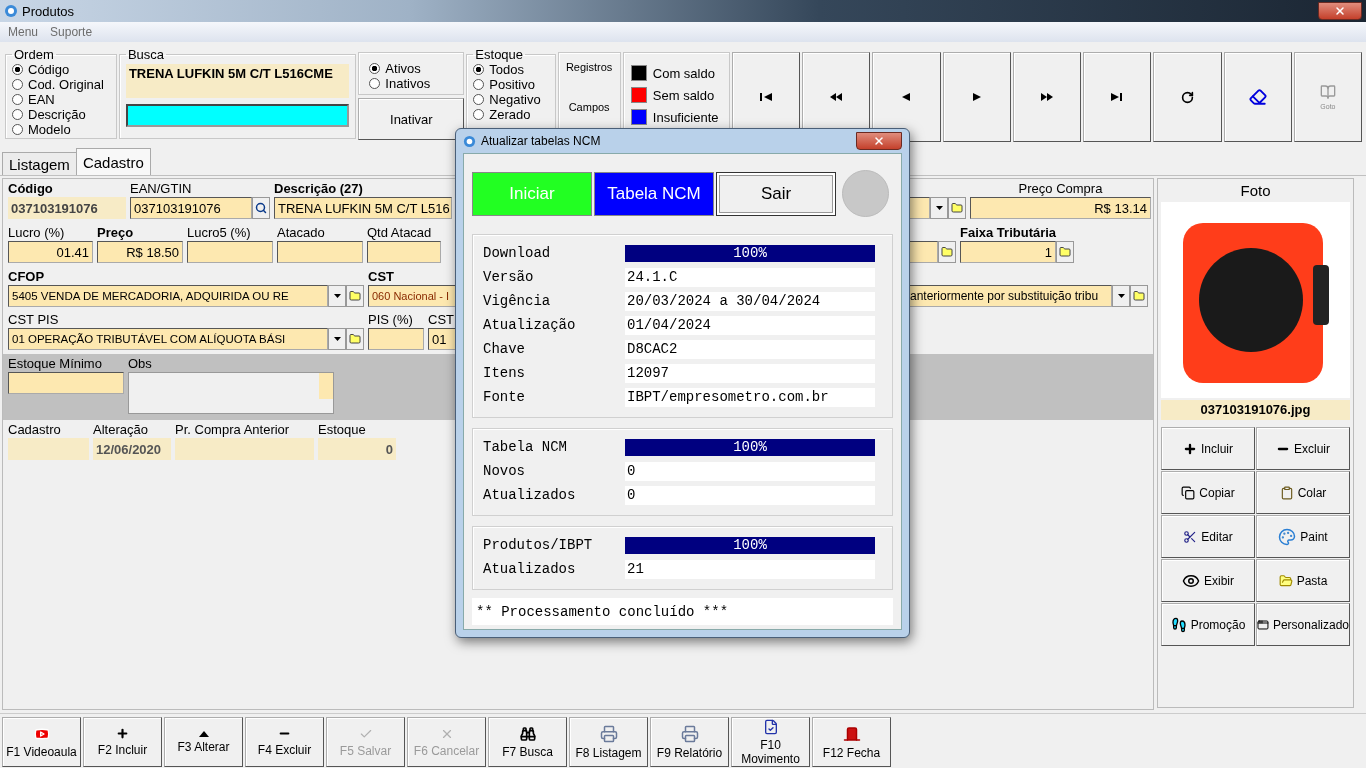  Describe the element at coordinates (319, 189) in the screenshot. I see `field-label: Descrição (27)` at that location.